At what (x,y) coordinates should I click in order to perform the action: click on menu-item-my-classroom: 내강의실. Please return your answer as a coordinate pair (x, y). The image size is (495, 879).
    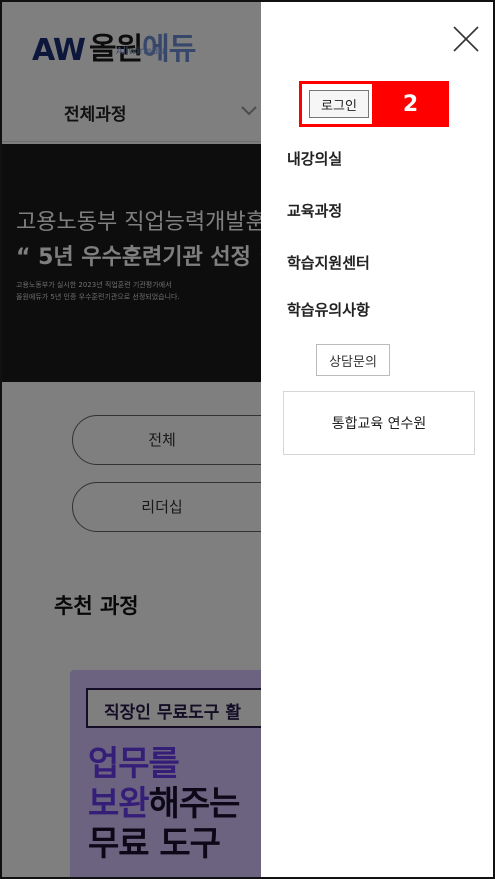
    Looking at the image, I should click on (314, 158).